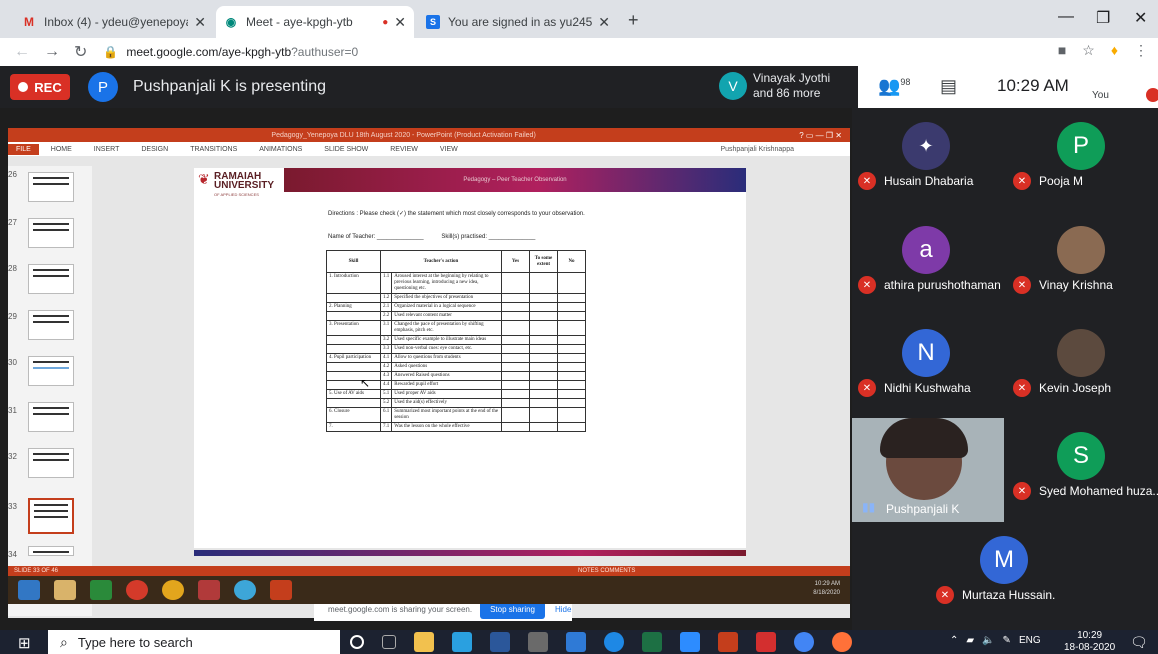 This screenshot has width=1158, height=654. I want to click on url-field: 🔒 meet.google.com/aye-kpgh-ytb?authuser=0, so click(230, 52).